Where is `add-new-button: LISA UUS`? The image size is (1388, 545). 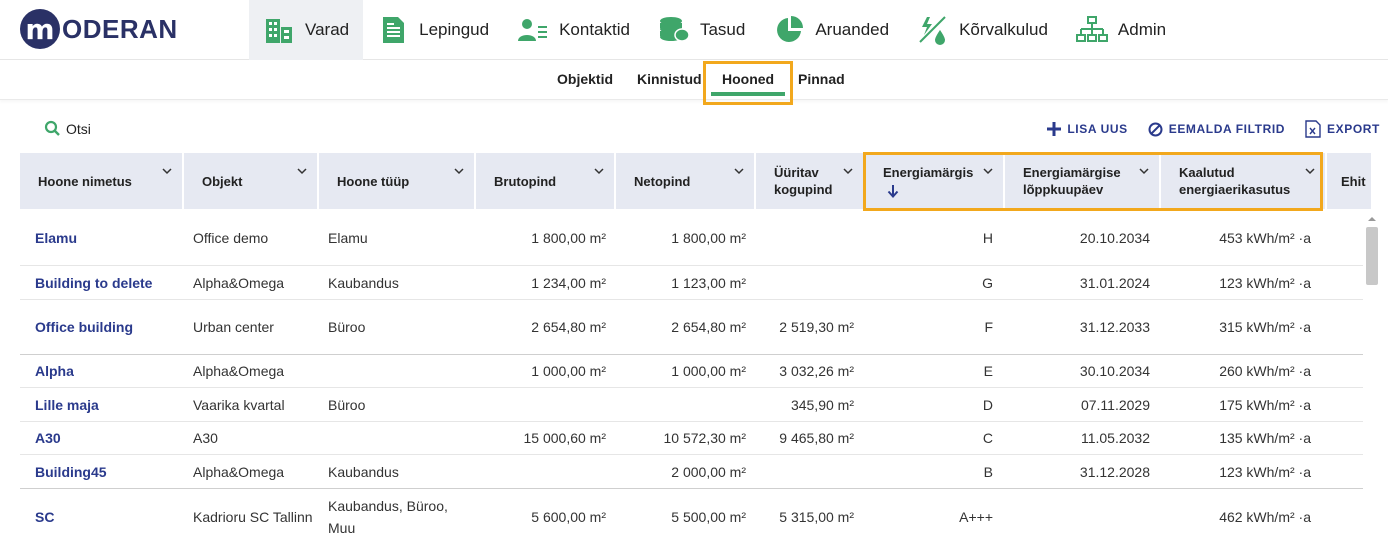
add-new-button: LISA UUS is located at coordinates (1087, 129).